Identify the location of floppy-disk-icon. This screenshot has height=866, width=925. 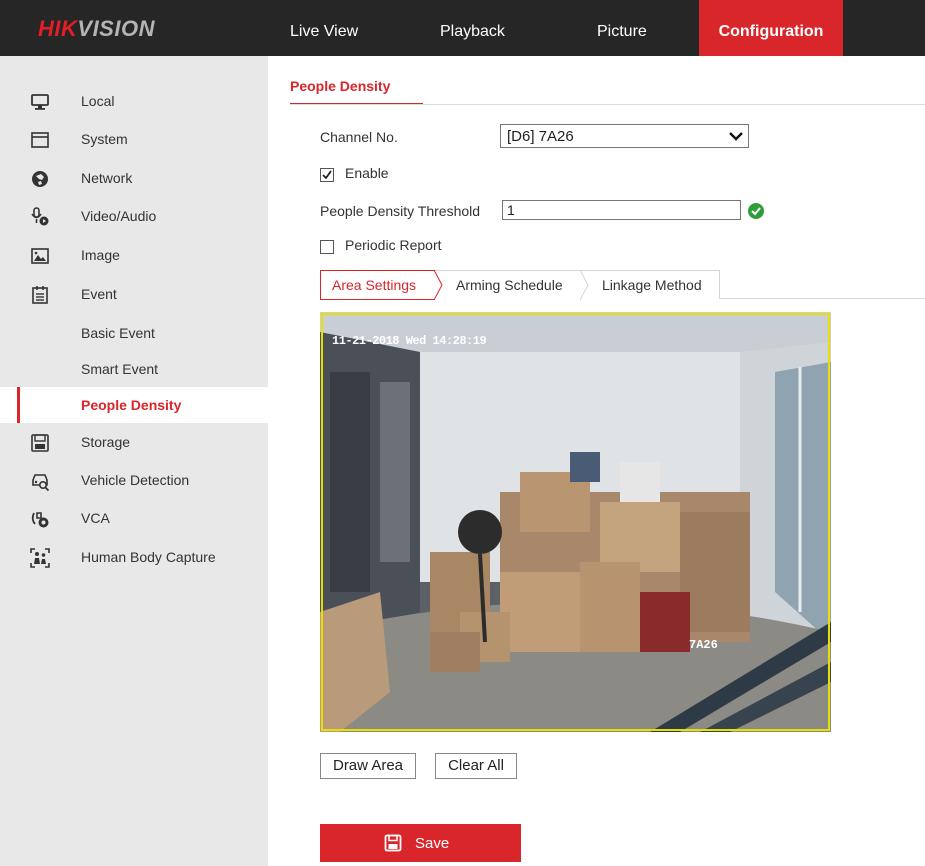
(393, 843).